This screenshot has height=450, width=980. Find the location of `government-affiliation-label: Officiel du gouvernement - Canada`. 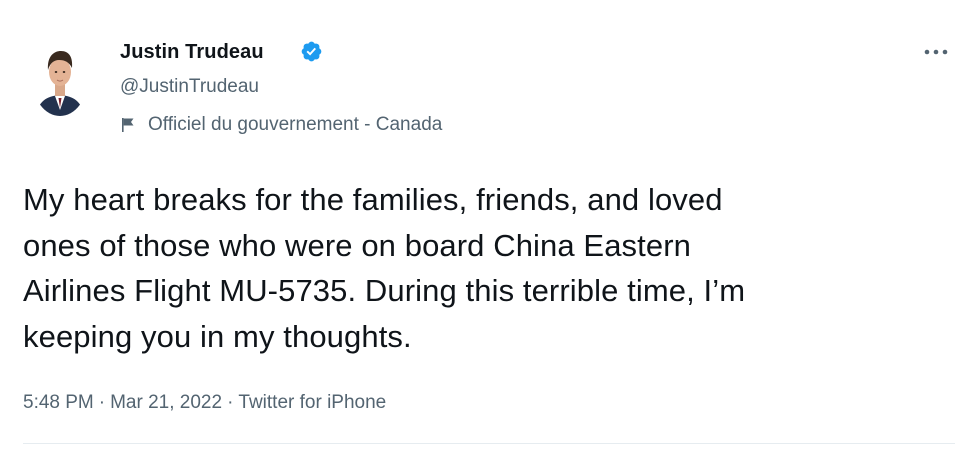

government-affiliation-label: Officiel du gouvernement - Canada is located at coordinates (280, 125).